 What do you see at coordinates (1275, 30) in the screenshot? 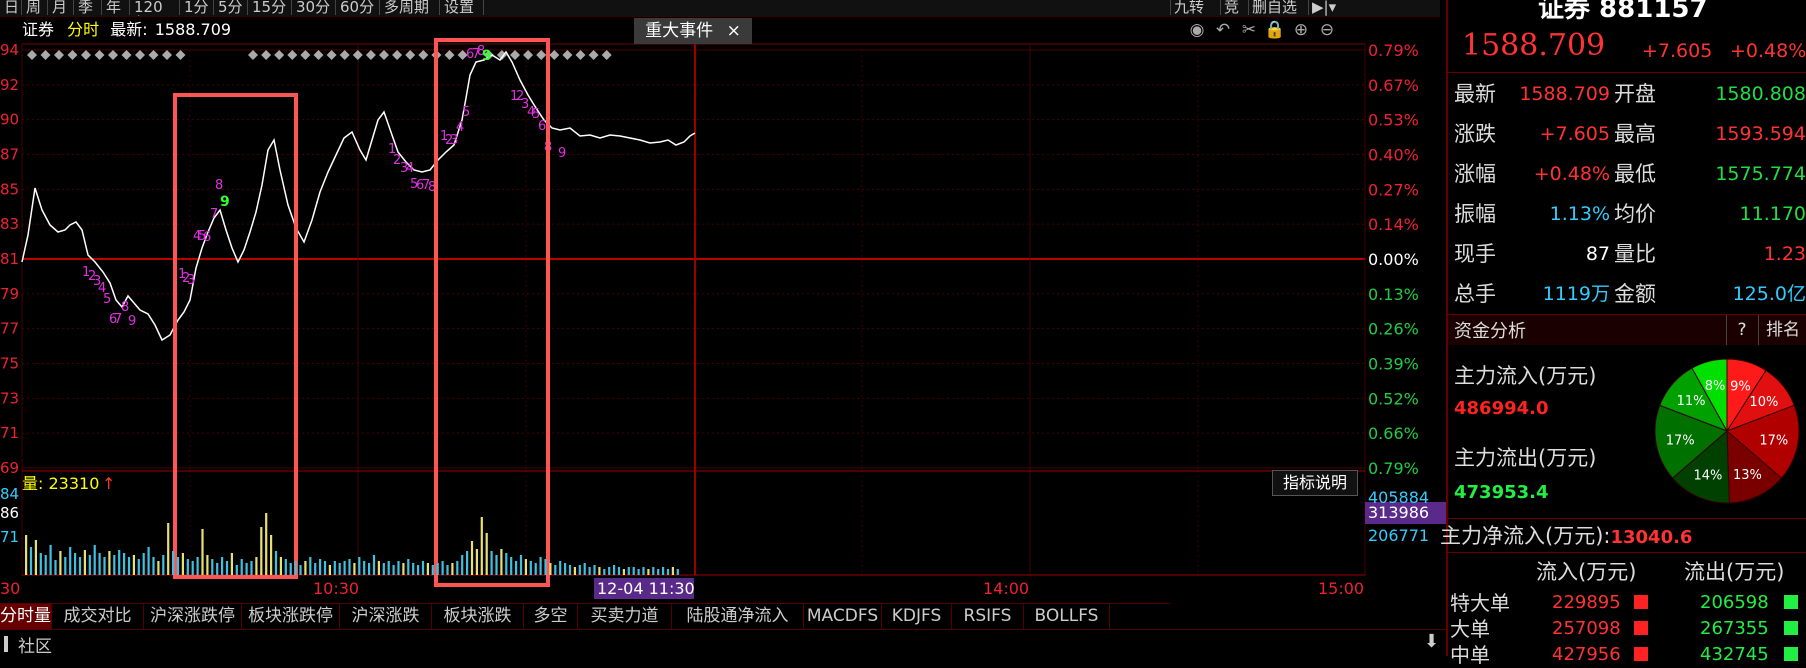
I see `lock-icon: 🔒` at bounding box center [1275, 30].